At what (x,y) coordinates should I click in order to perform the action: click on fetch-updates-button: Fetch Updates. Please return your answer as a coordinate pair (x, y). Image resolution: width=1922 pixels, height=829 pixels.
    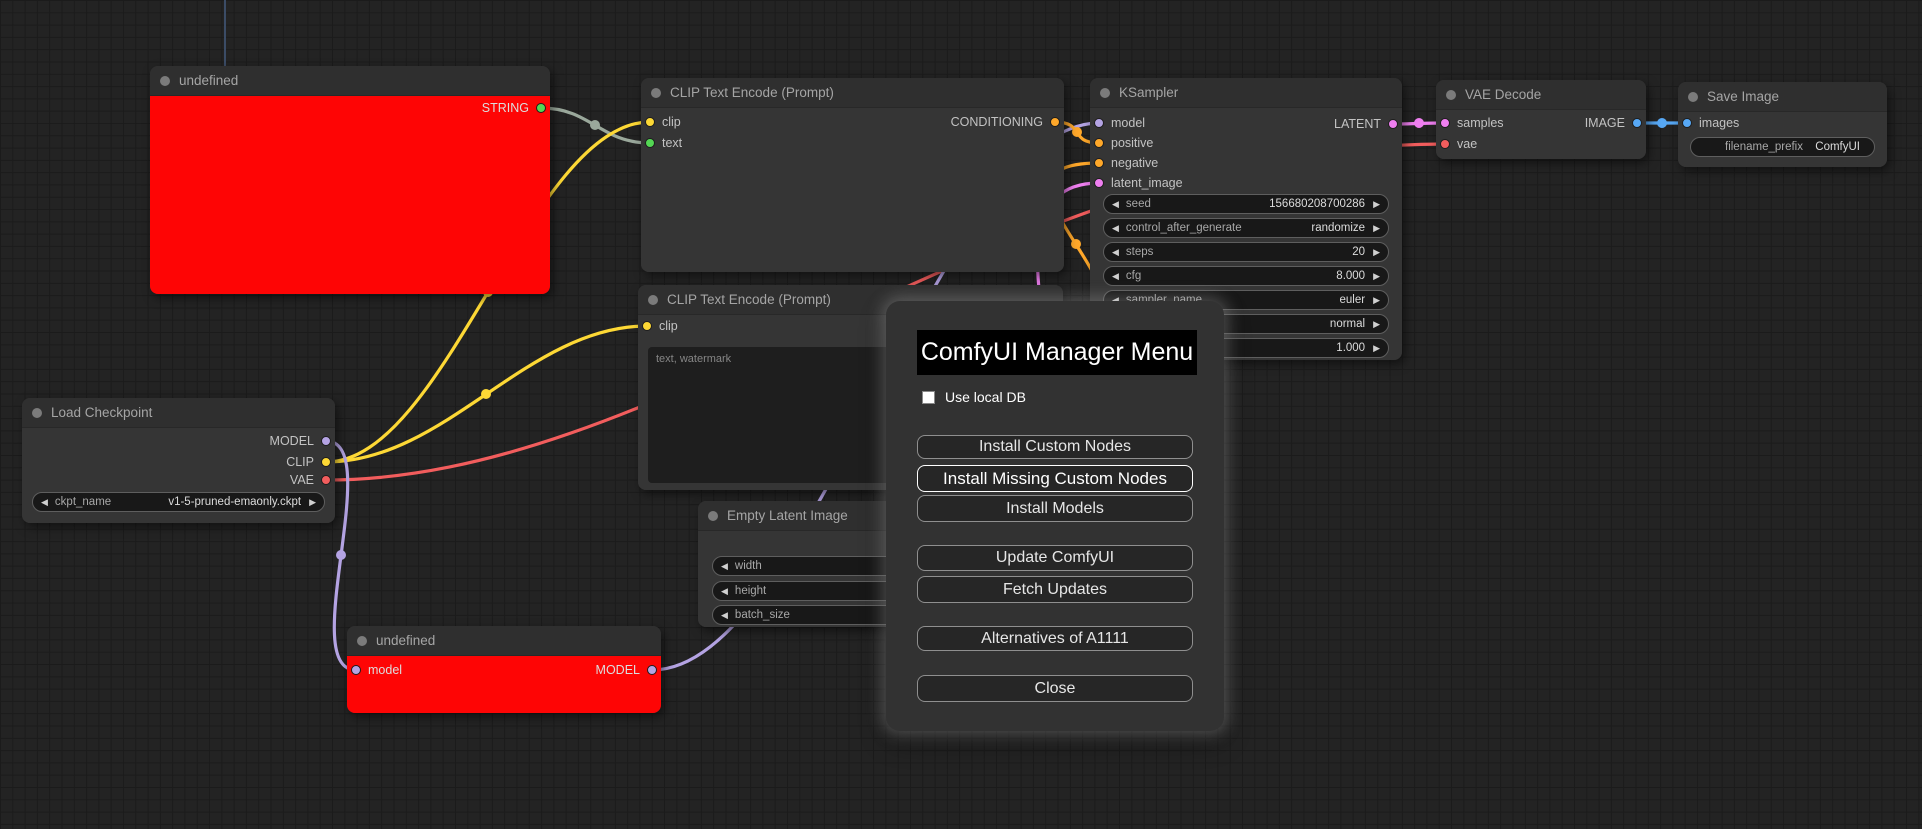
    Looking at the image, I should click on (1055, 589).